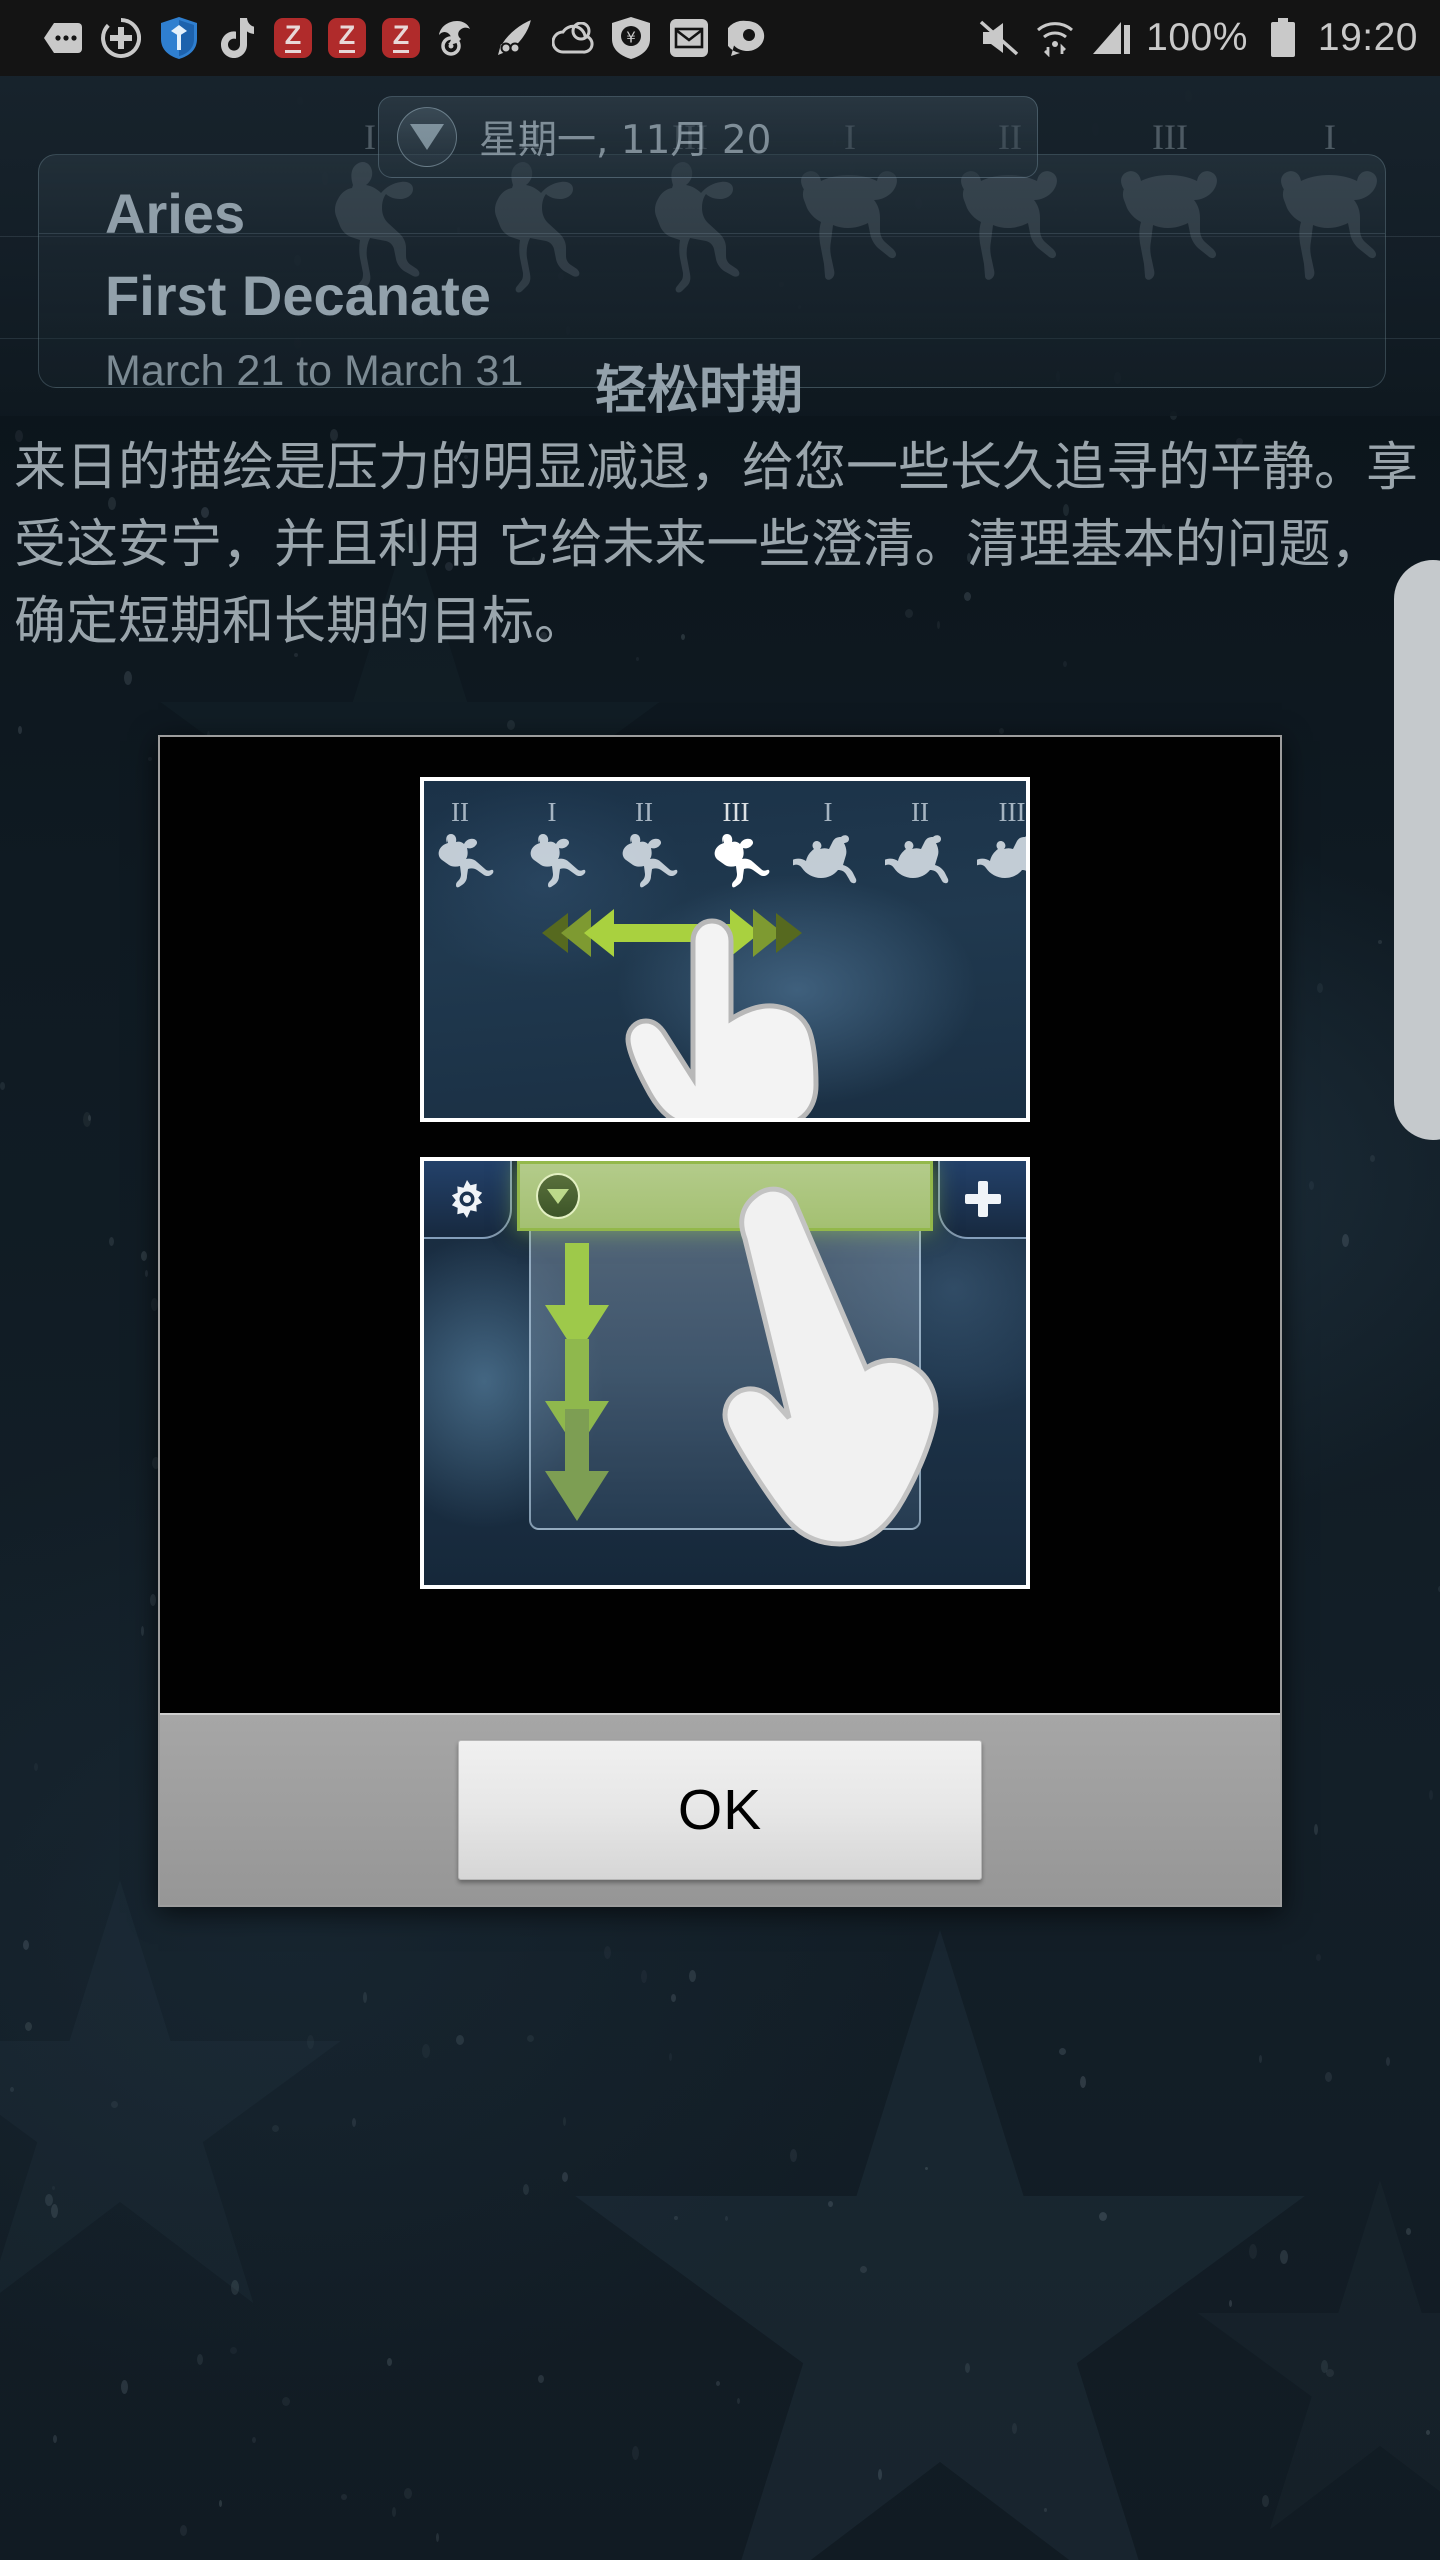 The image size is (1440, 2560). What do you see at coordinates (515, 38) in the screenshot?
I see `feather-face-icon` at bounding box center [515, 38].